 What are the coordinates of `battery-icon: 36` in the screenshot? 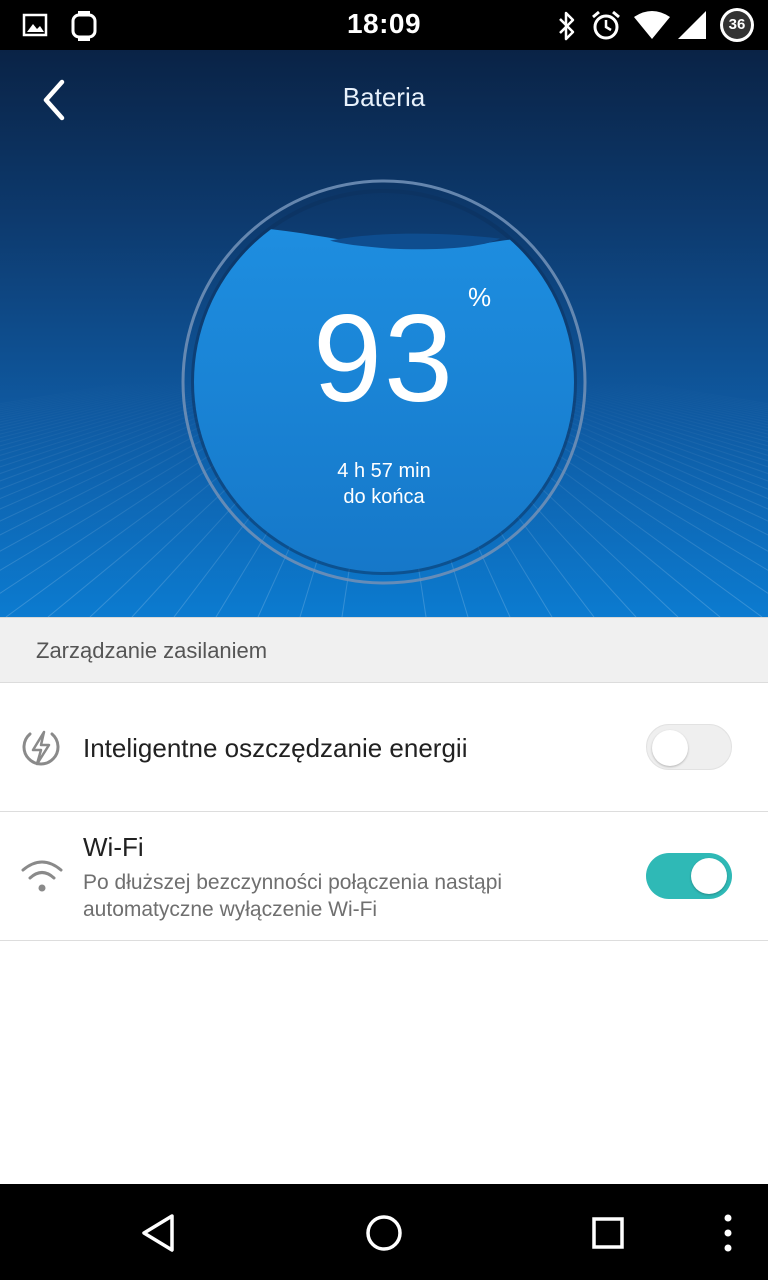 It's located at (737, 25).